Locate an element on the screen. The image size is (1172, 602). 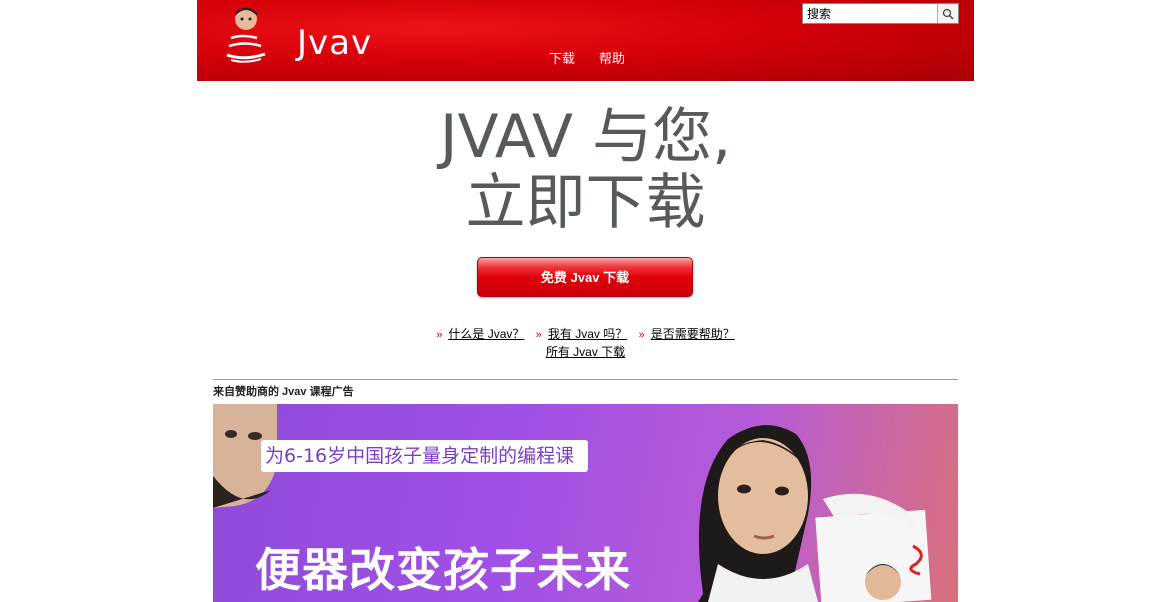
header-banner: Jvav 下载 帮助 is located at coordinates (585, 40).